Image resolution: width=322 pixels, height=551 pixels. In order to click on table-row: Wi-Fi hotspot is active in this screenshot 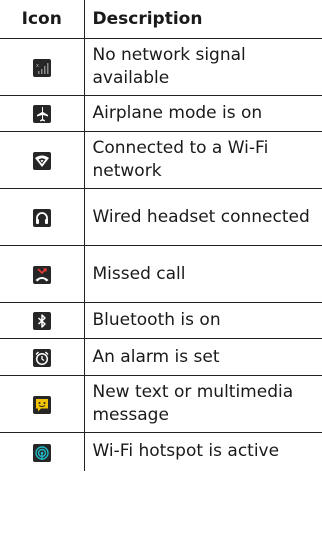, I will do `click(161, 451)`.